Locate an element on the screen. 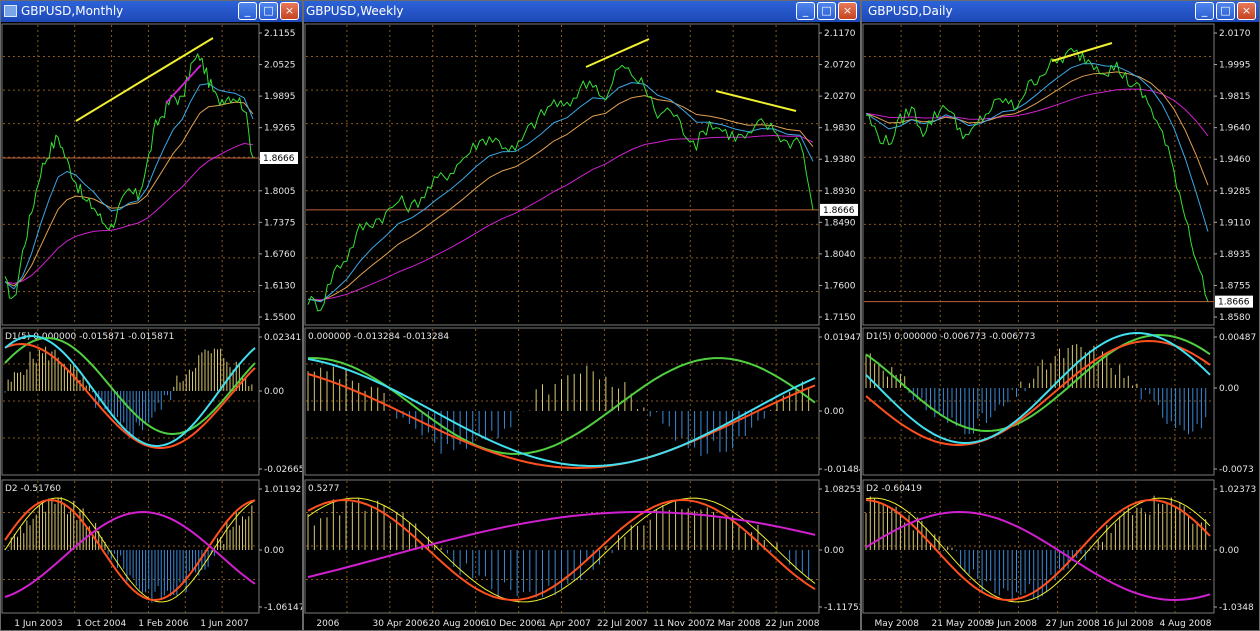 This screenshot has height=631, width=1260. date-axis-label: 1 Jun 2007 is located at coordinates (224, 624).